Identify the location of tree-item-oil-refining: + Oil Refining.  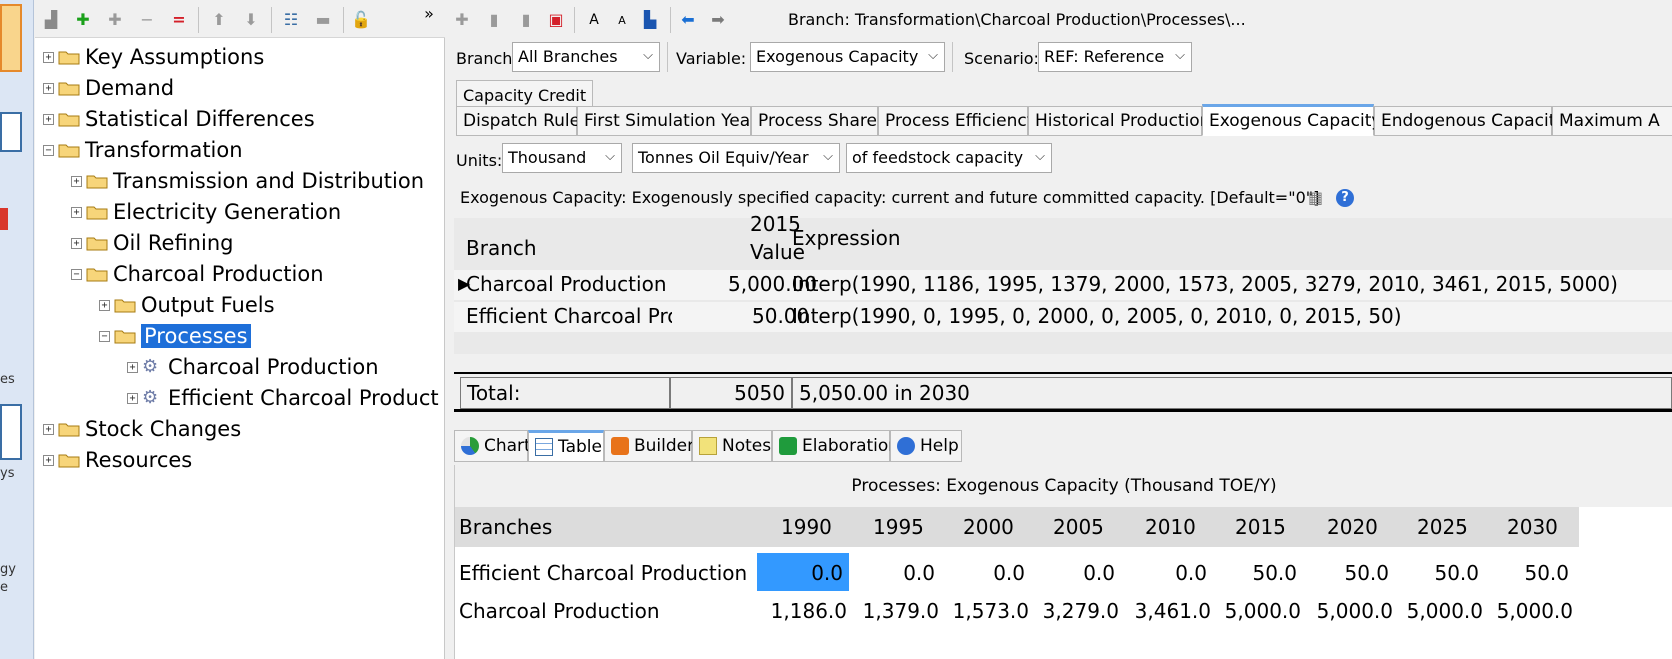
(152, 243).